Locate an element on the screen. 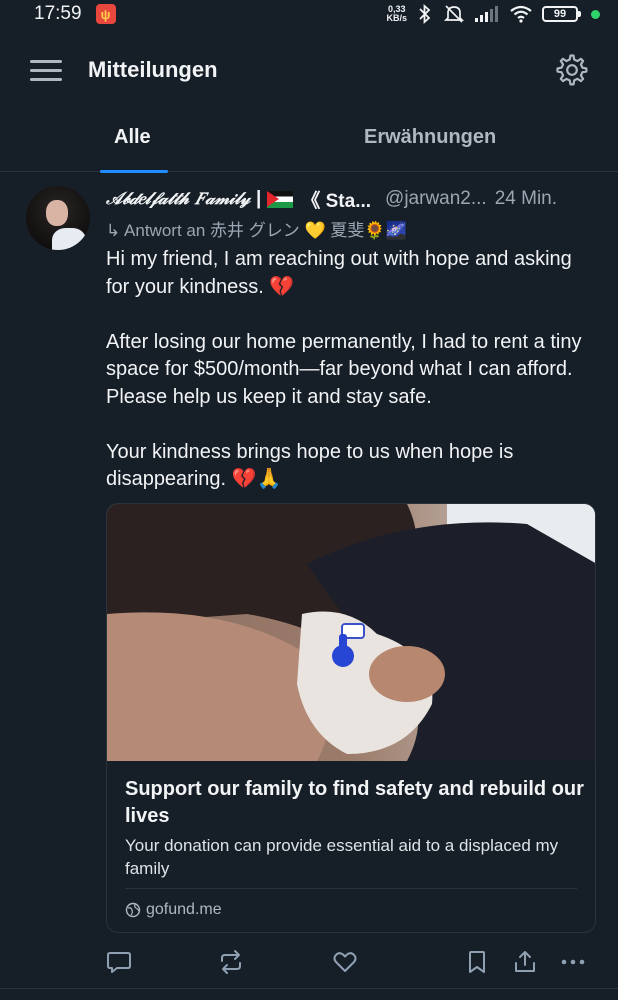  mute-bell-icon is located at coordinates (454, 14).